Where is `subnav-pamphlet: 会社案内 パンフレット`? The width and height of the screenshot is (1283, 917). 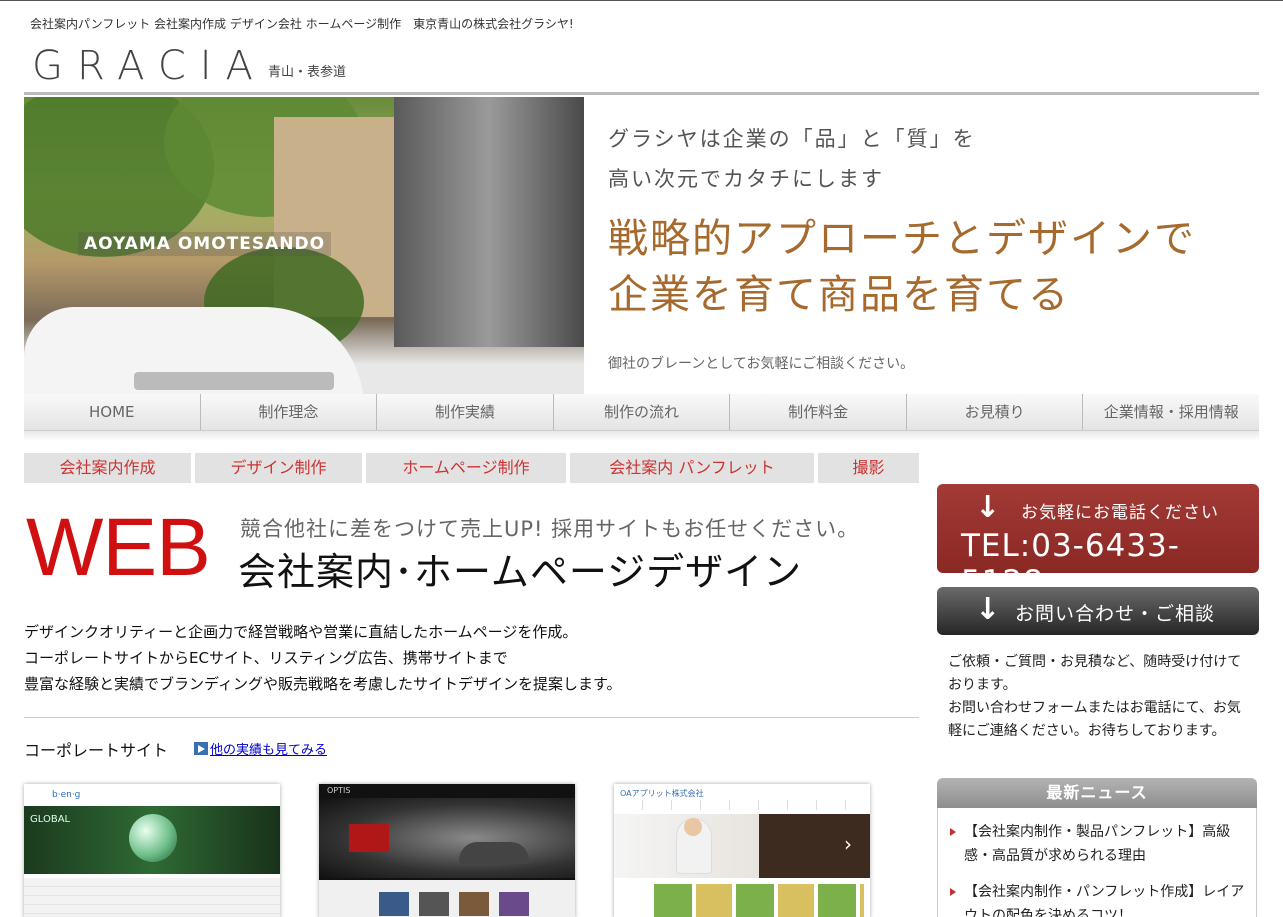
subnav-pamphlet: 会社案内 パンフレット is located at coordinates (692, 468).